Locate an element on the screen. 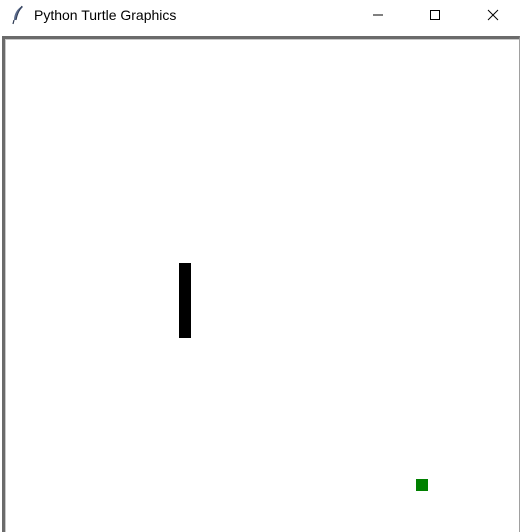 The width and height of the screenshot is (520, 532). window-title: Python Turtle Graphics is located at coordinates (105, 15).